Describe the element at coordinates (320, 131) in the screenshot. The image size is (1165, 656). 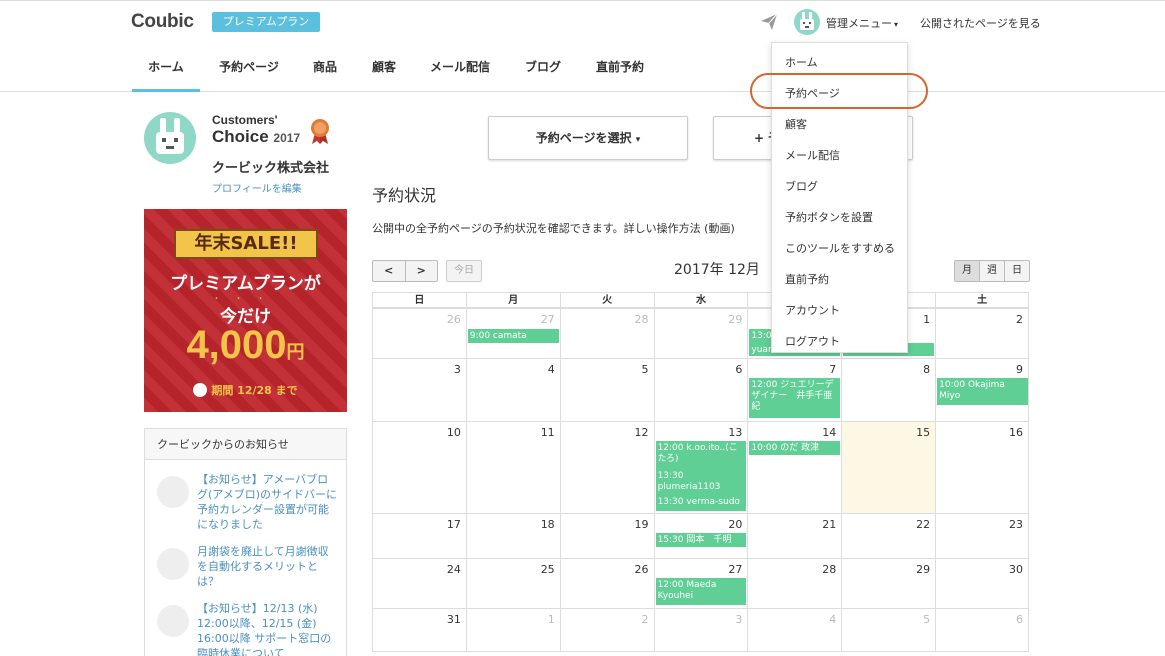
I see `award-ribbon-icon` at that location.